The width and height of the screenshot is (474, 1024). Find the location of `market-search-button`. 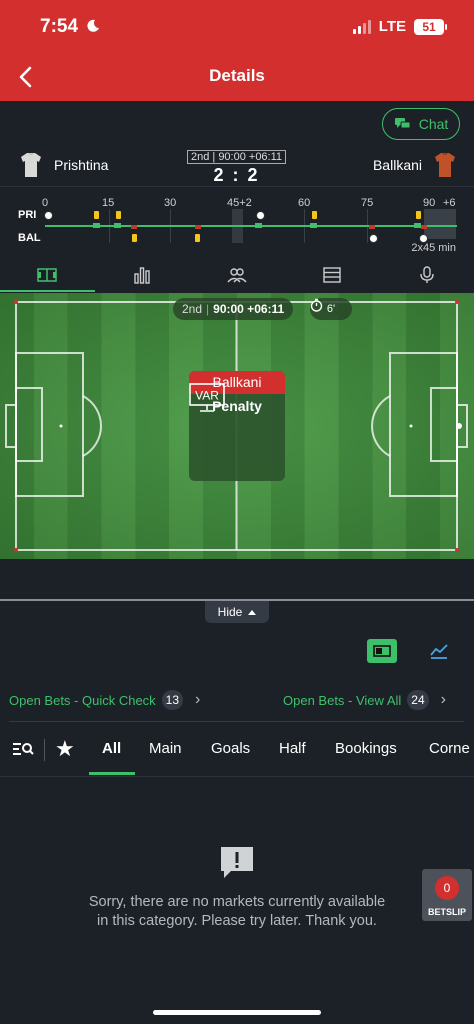

market-search-button is located at coordinates (23, 750).